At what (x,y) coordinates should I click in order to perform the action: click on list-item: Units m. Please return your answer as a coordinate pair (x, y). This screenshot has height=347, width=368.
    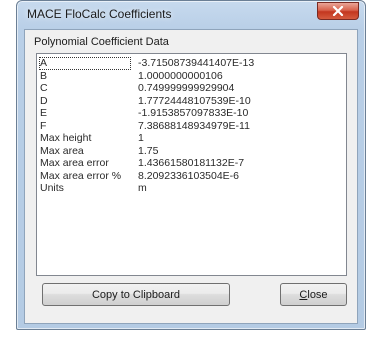
    Looking at the image, I should click on (191, 188).